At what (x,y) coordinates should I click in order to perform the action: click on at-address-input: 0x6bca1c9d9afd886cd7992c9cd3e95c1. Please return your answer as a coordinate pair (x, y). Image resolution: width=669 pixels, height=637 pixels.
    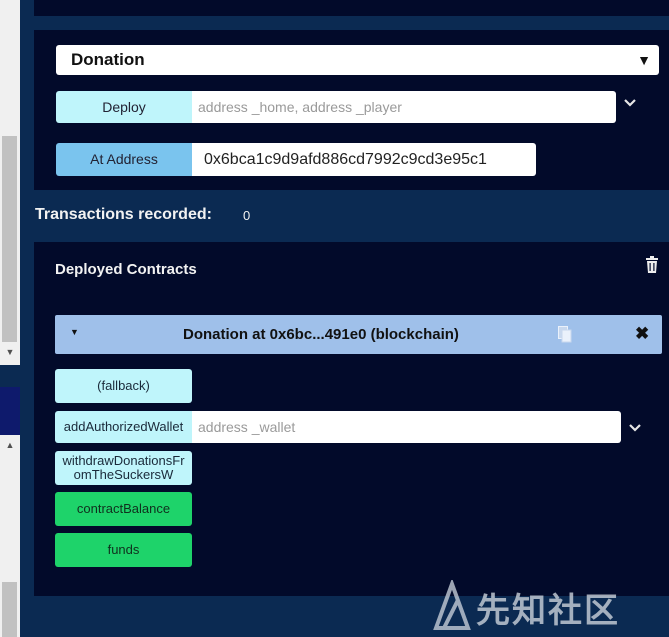
    Looking at the image, I should click on (364, 159).